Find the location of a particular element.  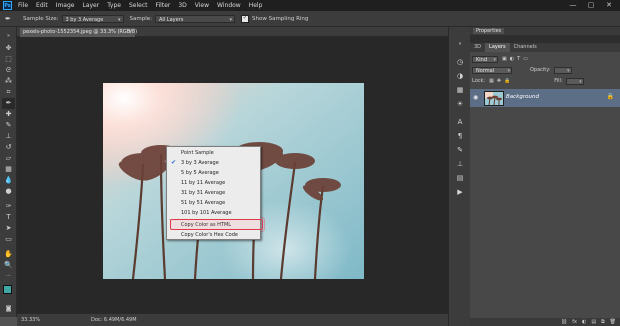

zoom-level: 33.33% is located at coordinates (30, 320).